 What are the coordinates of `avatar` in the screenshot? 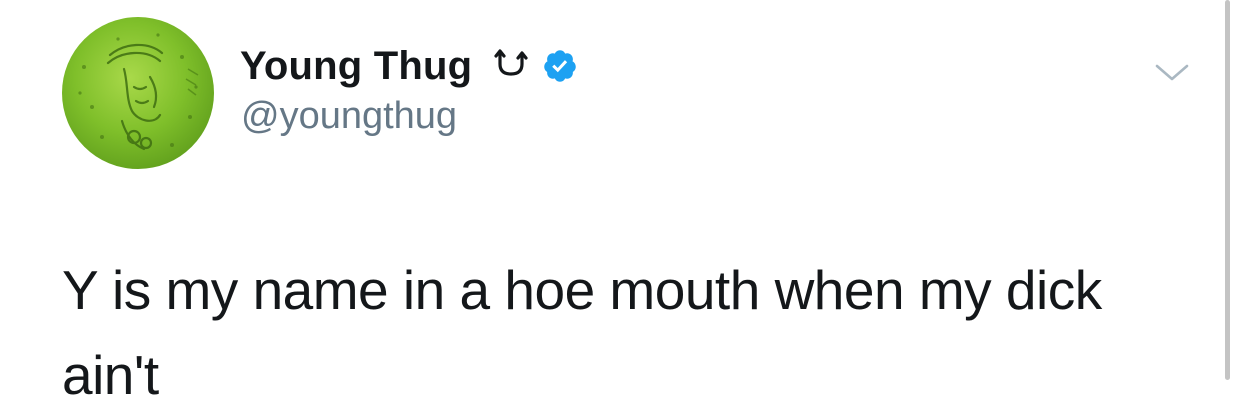 It's located at (138, 93).